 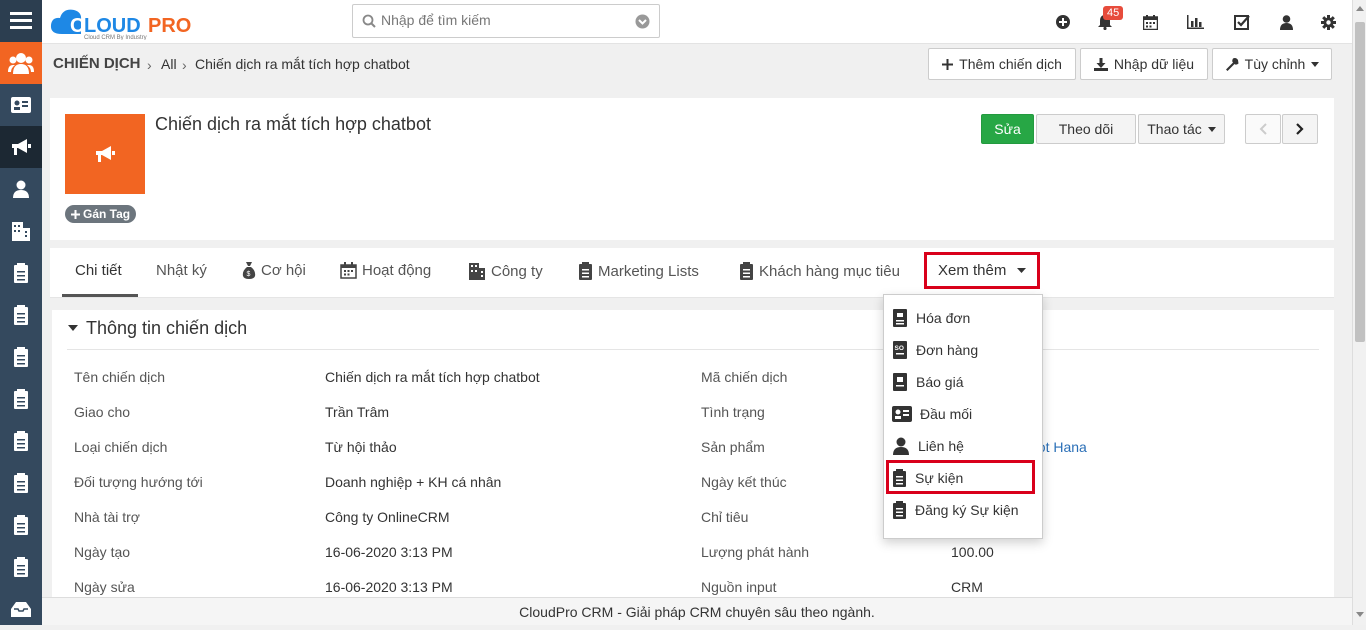 I want to click on chevron-circle-down-icon, so click(x=642, y=21).